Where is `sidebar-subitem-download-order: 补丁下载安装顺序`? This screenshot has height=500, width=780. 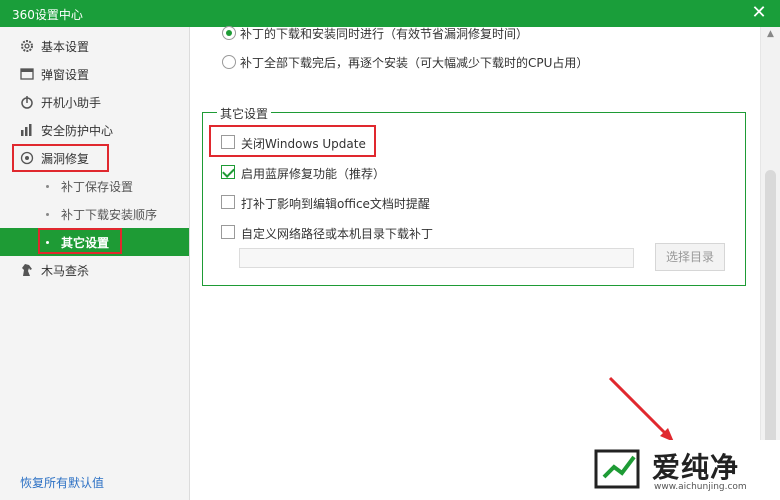 sidebar-subitem-download-order: 补丁下载安装顺序 is located at coordinates (94, 214).